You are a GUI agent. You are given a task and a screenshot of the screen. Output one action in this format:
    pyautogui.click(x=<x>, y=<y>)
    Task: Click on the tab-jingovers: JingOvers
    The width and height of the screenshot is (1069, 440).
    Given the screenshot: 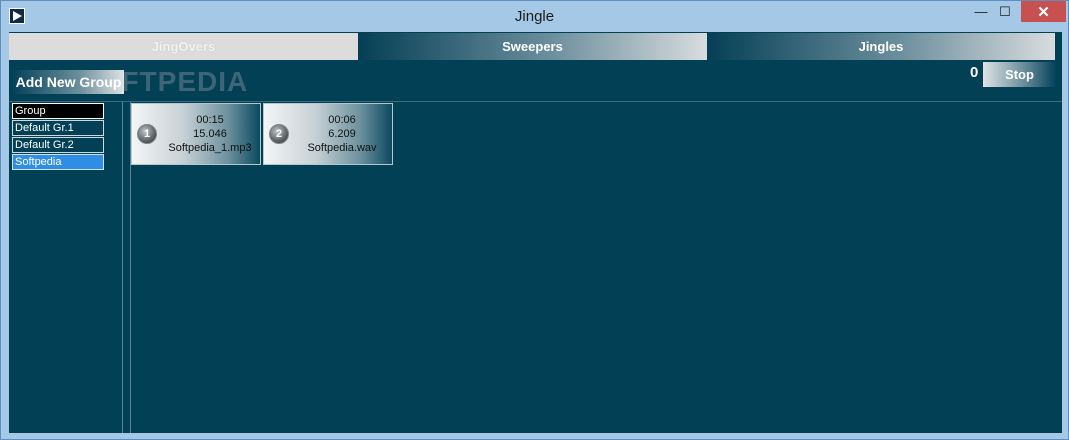 What is the action you would take?
    pyautogui.click(x=183, y=46)
    